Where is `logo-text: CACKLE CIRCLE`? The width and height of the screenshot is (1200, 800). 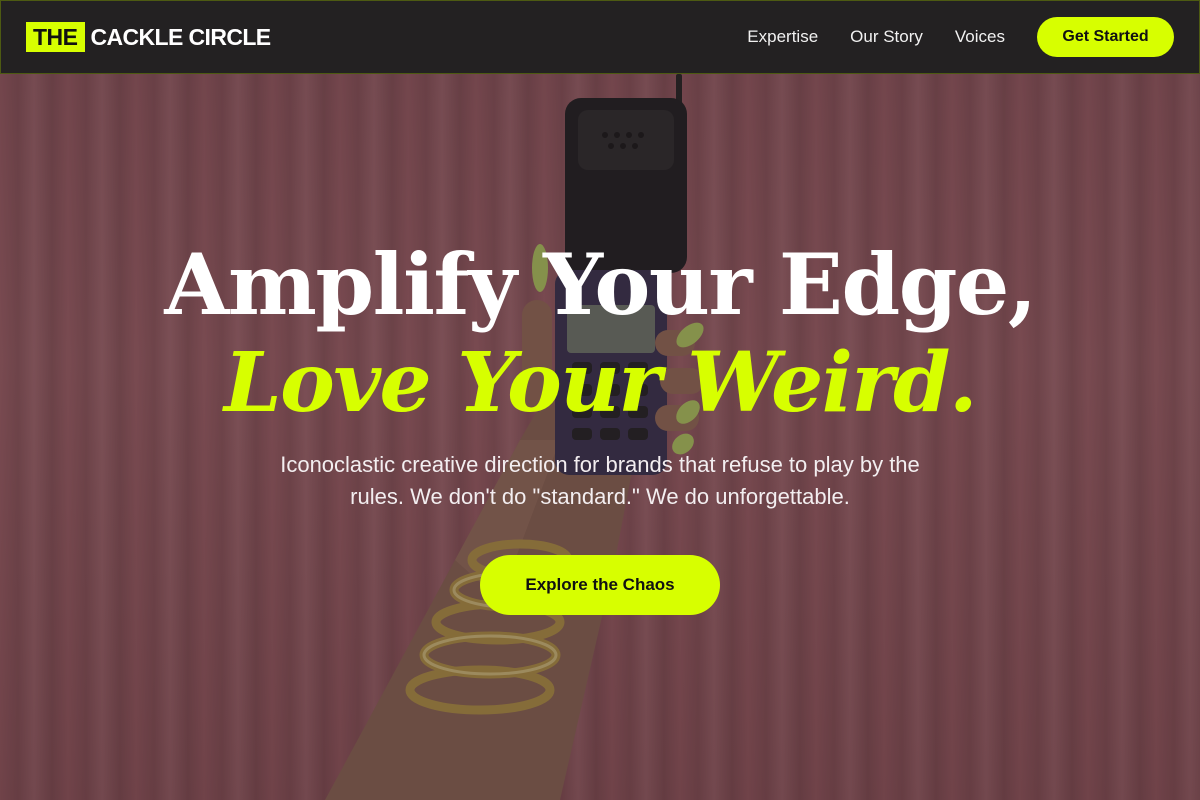 logo-text: CACKLE CIRCLE is located at coordinates (181, 36).